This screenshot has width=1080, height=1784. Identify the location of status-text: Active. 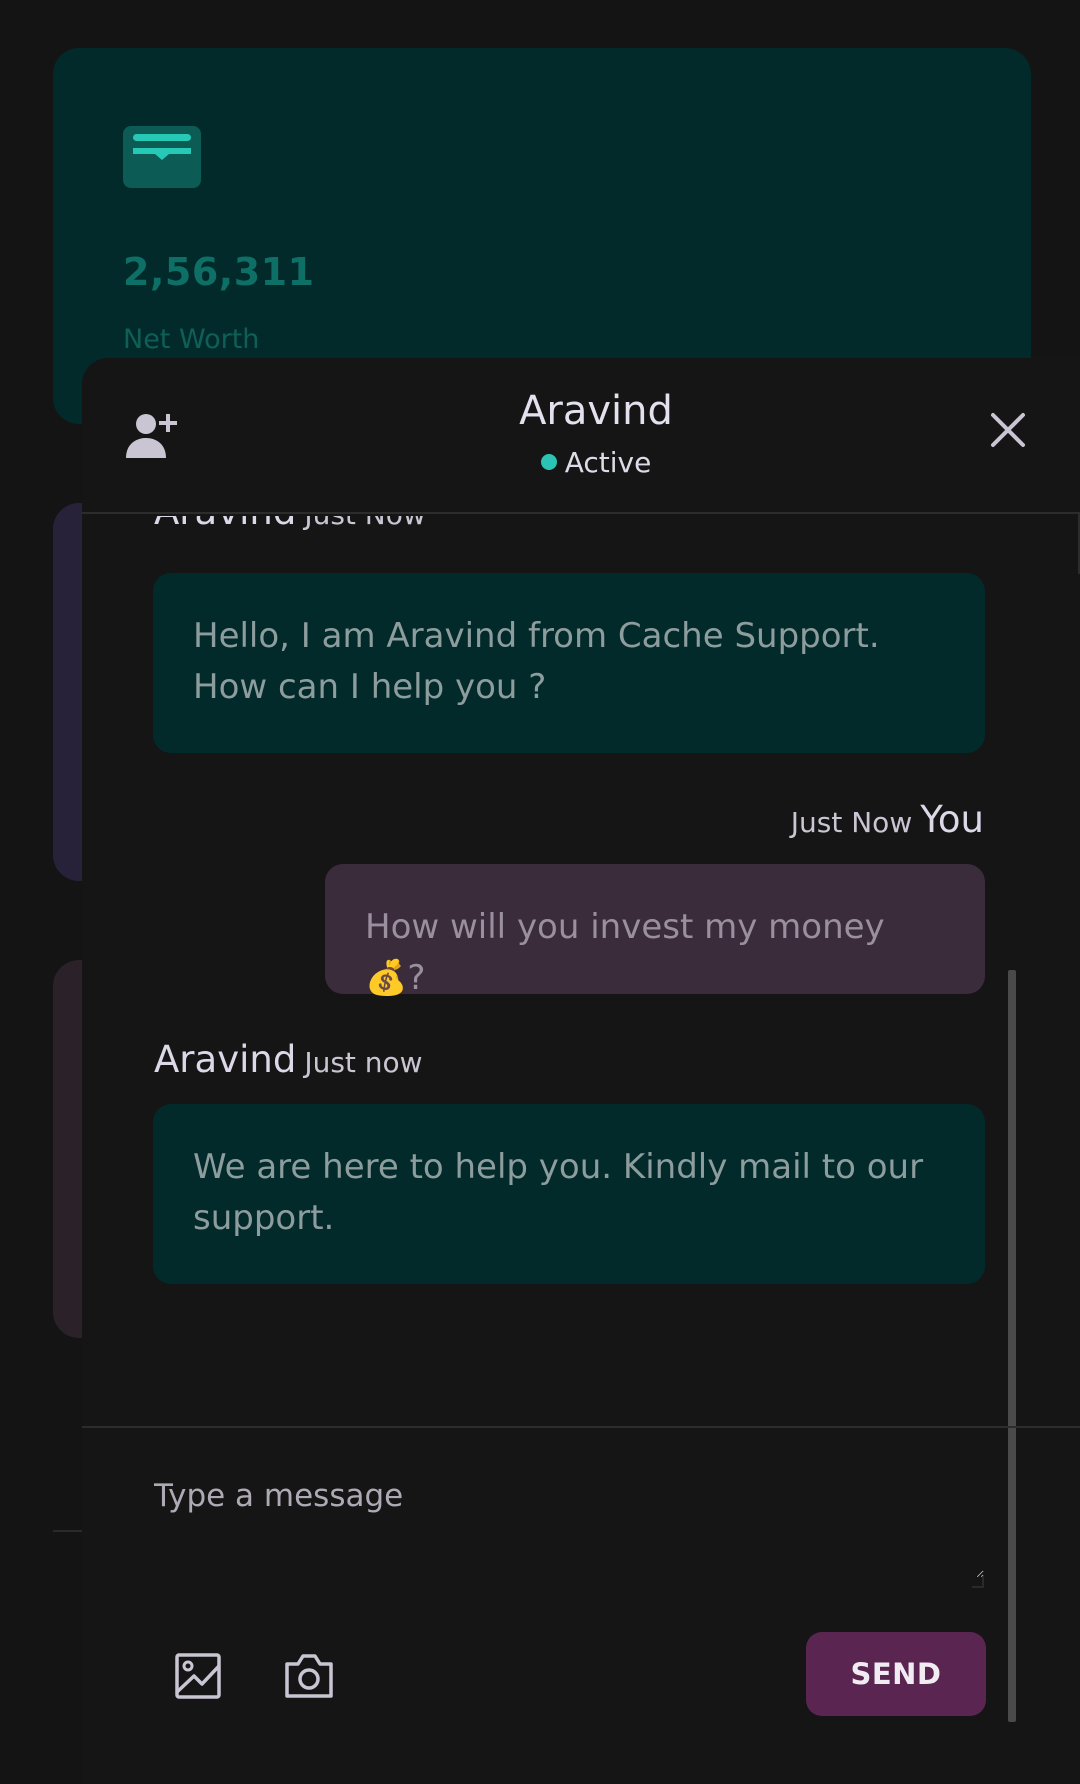
(608, 462).